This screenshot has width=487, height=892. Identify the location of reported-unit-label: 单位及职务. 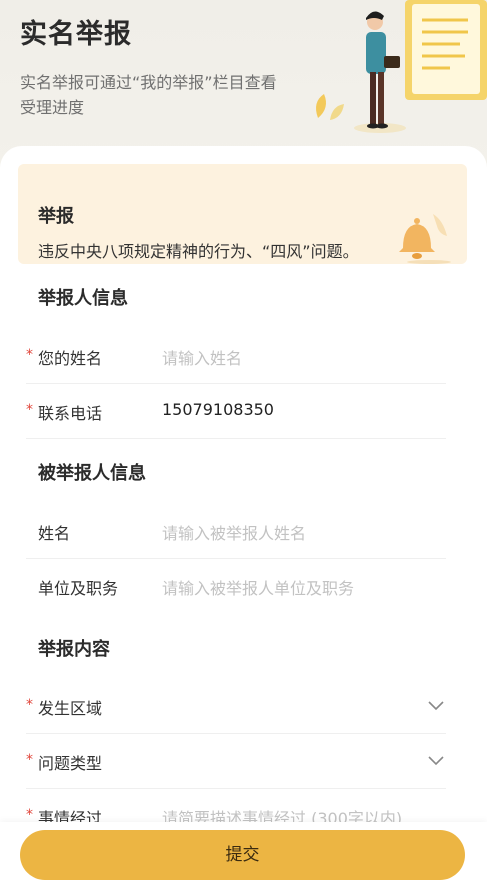
(78, 588).